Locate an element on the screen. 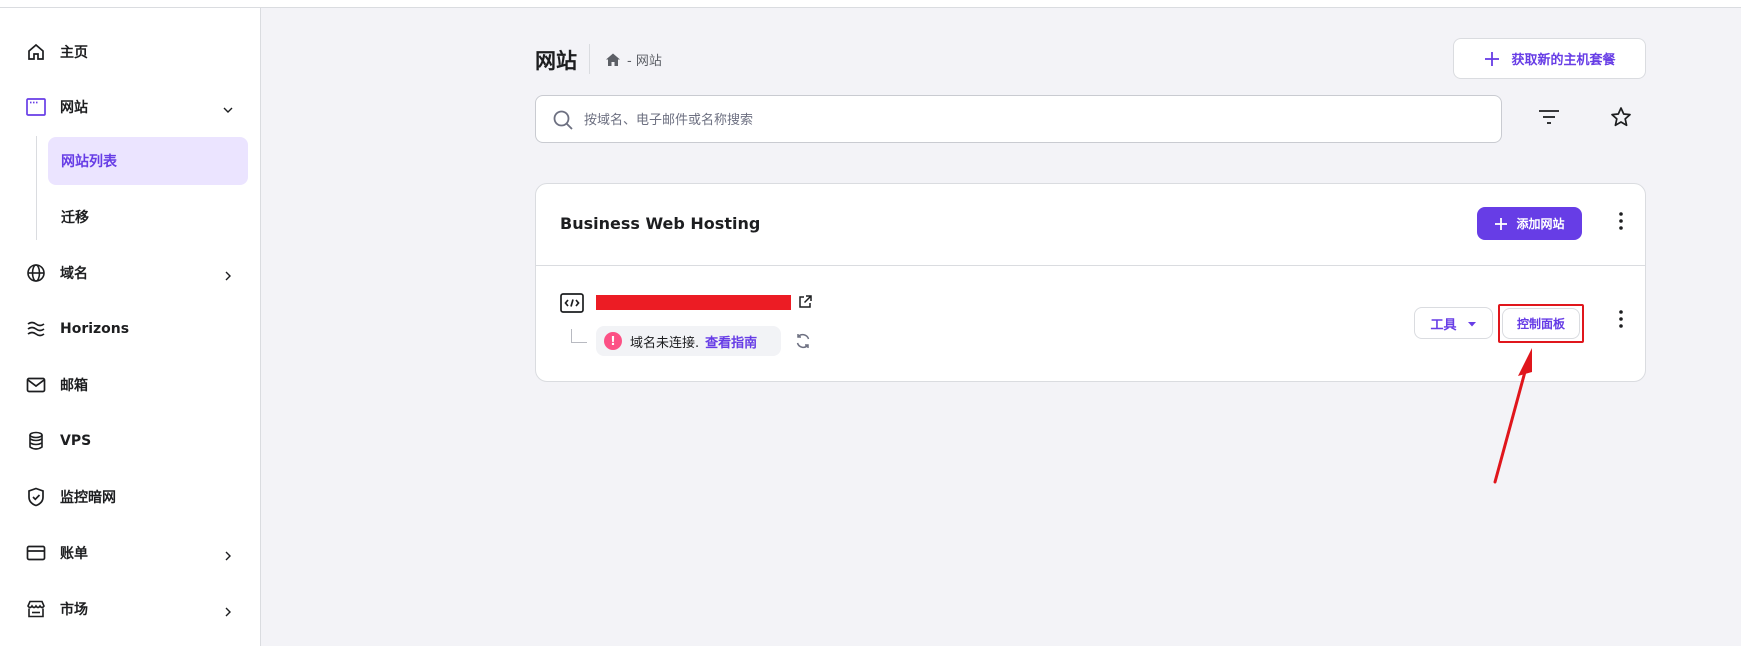 The height and width of the screenshot is (646, 1741). tools-dropdown: 工具 is located at coordinates (1453, 323).